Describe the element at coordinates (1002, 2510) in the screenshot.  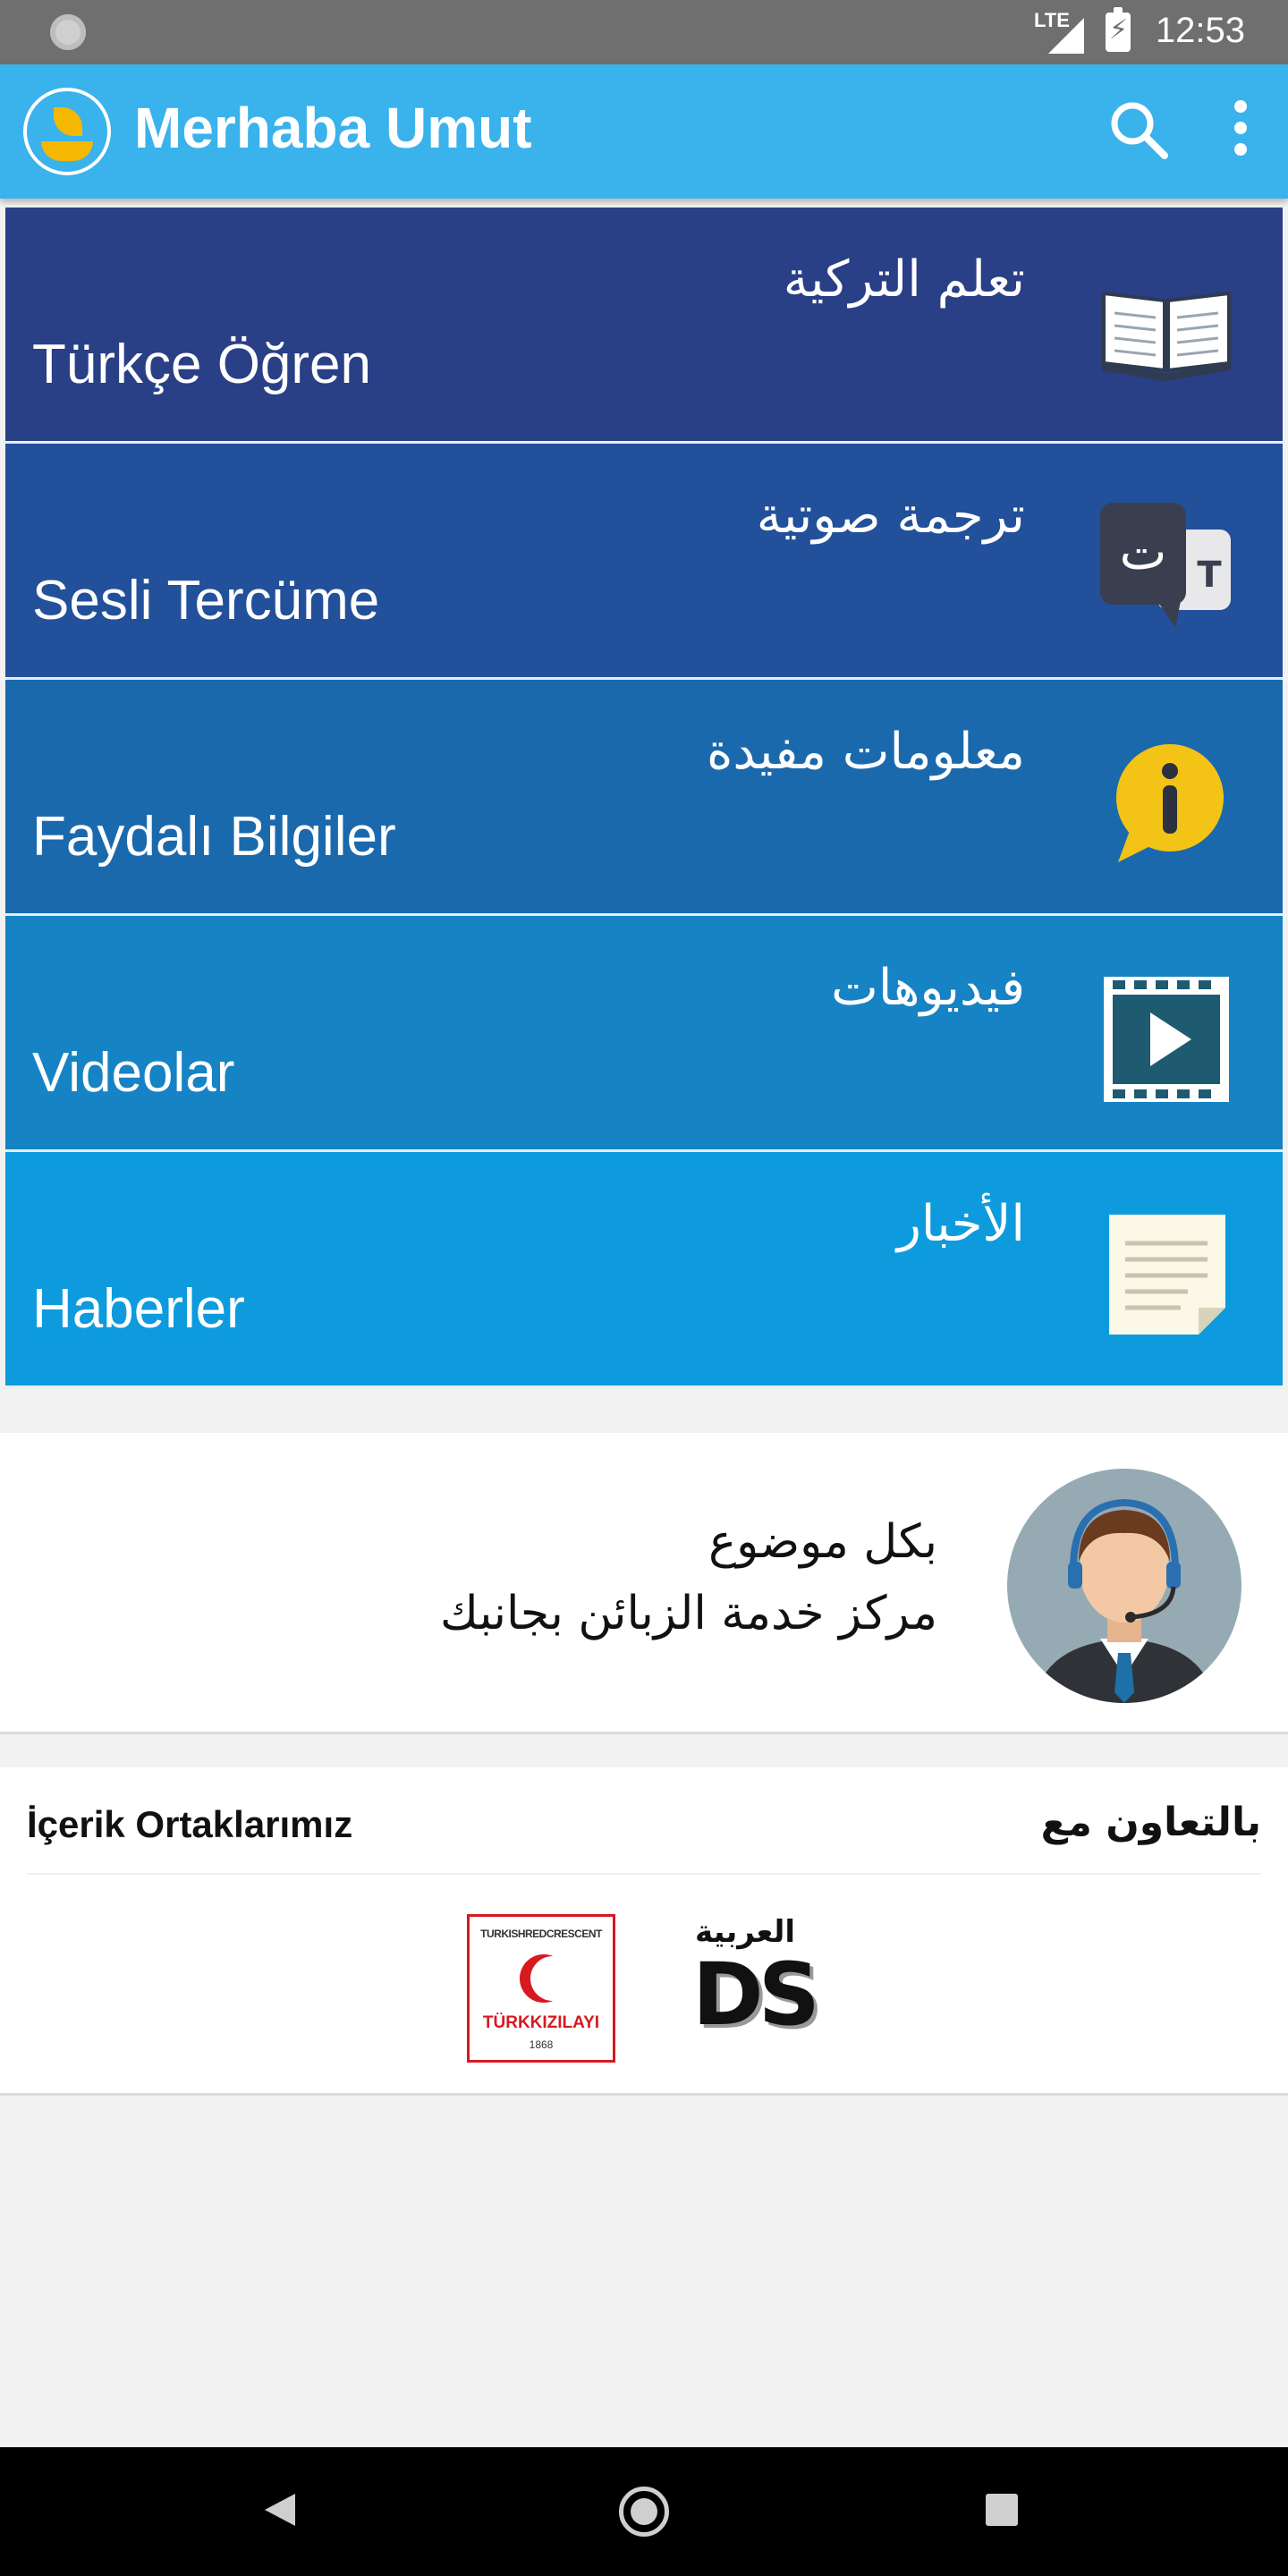
I see `recent-apps-icon` at that location.